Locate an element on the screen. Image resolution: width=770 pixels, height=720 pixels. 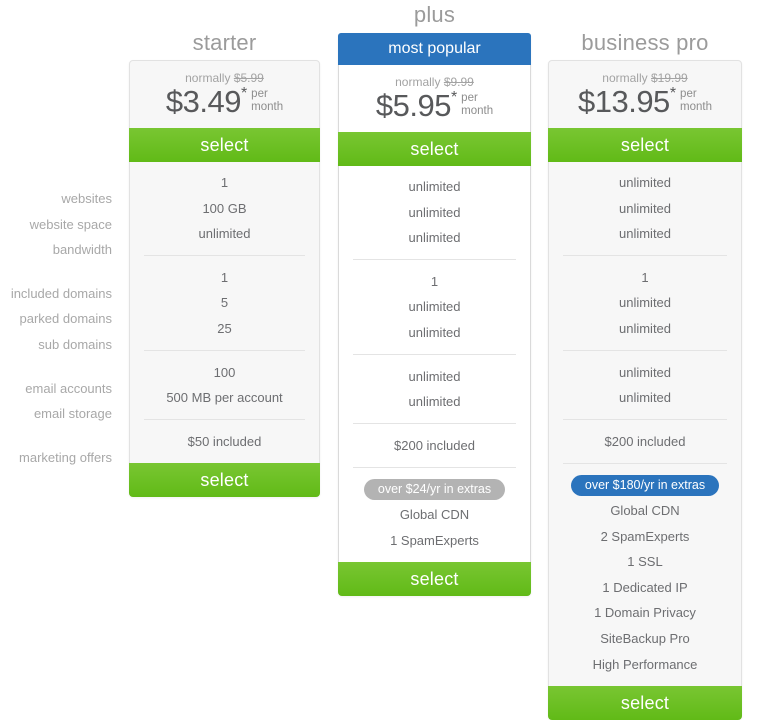
price-block: normally $5.99 $3.49 * per month is located at coordinates (224, 94).